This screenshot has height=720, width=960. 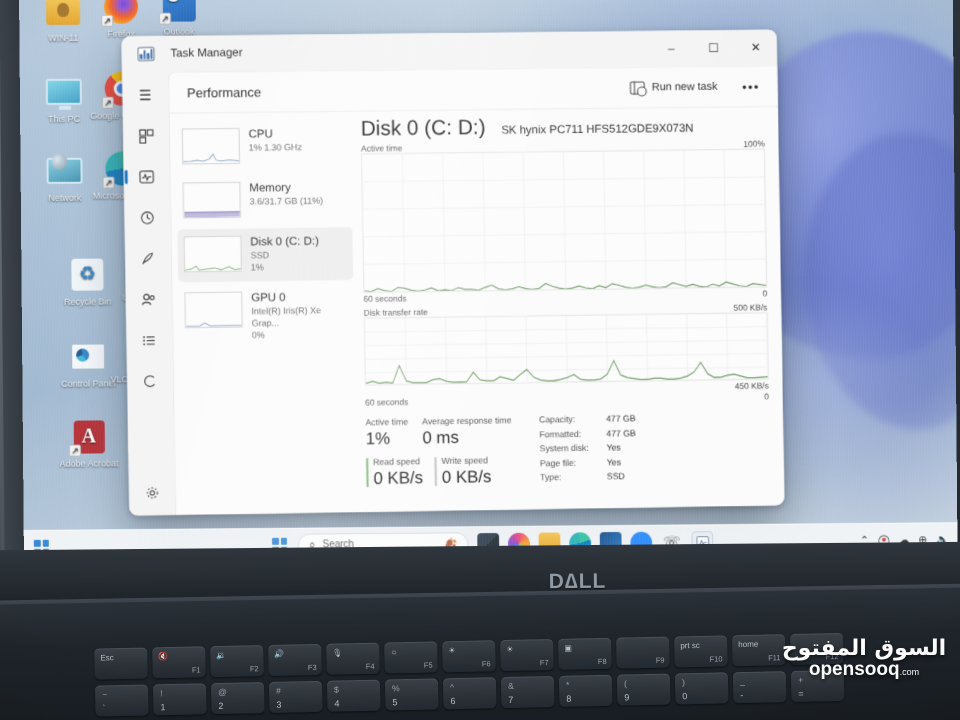 I want to click on this-pc-icon, so click(x=64, y=92).